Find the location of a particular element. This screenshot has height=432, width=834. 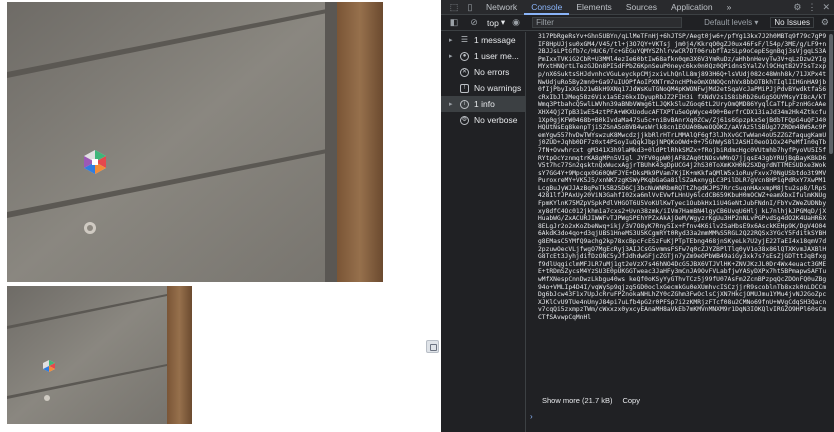

tab-sources: Sources is located at coordinates (641, 7).